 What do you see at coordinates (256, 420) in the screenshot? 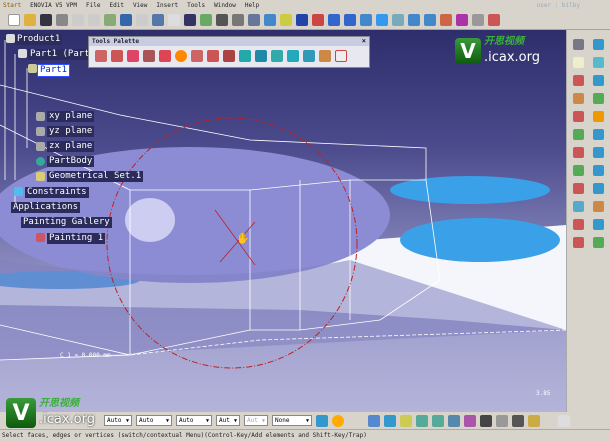
I see `point-type-select: Aut ▼` at bounding box center [256, 420].